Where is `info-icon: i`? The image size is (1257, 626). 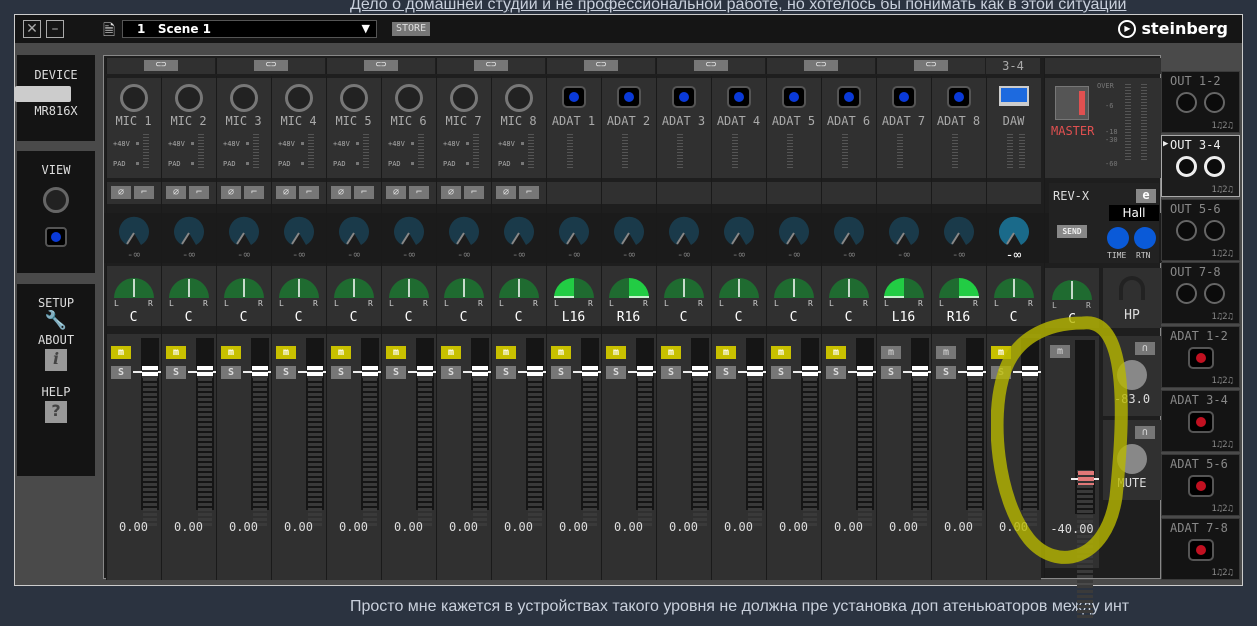
info-icon: i is located at coordinates (56, 360).